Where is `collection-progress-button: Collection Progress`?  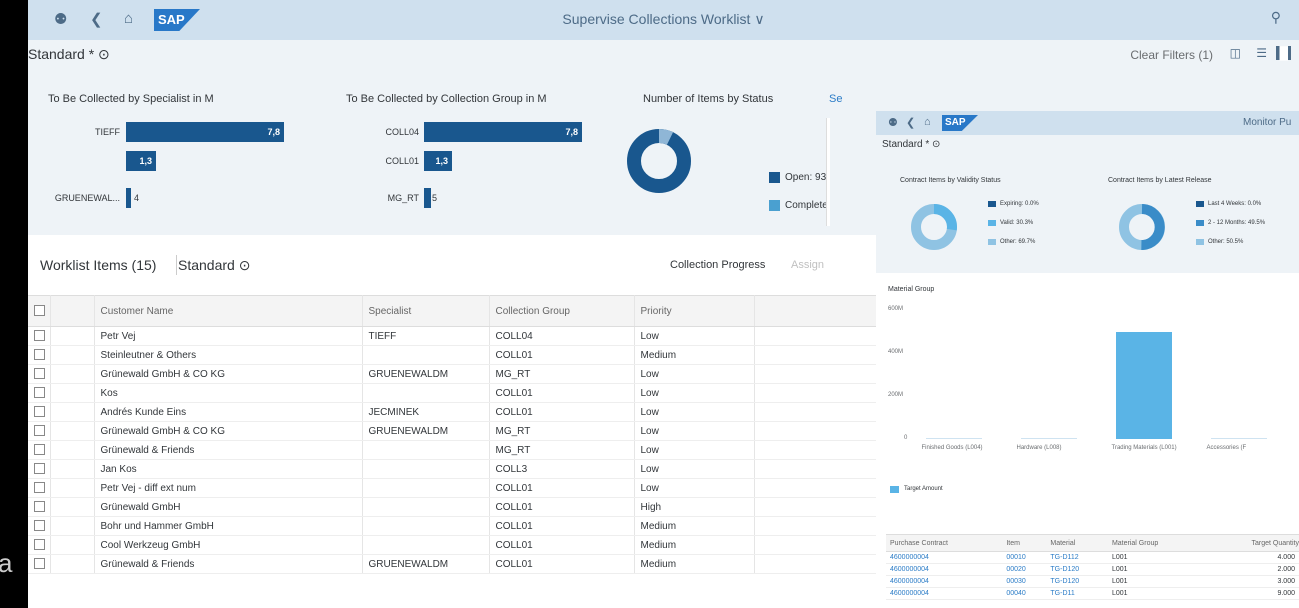
collection-progress-button: Collection Progress is located at coordinates (717, 265).